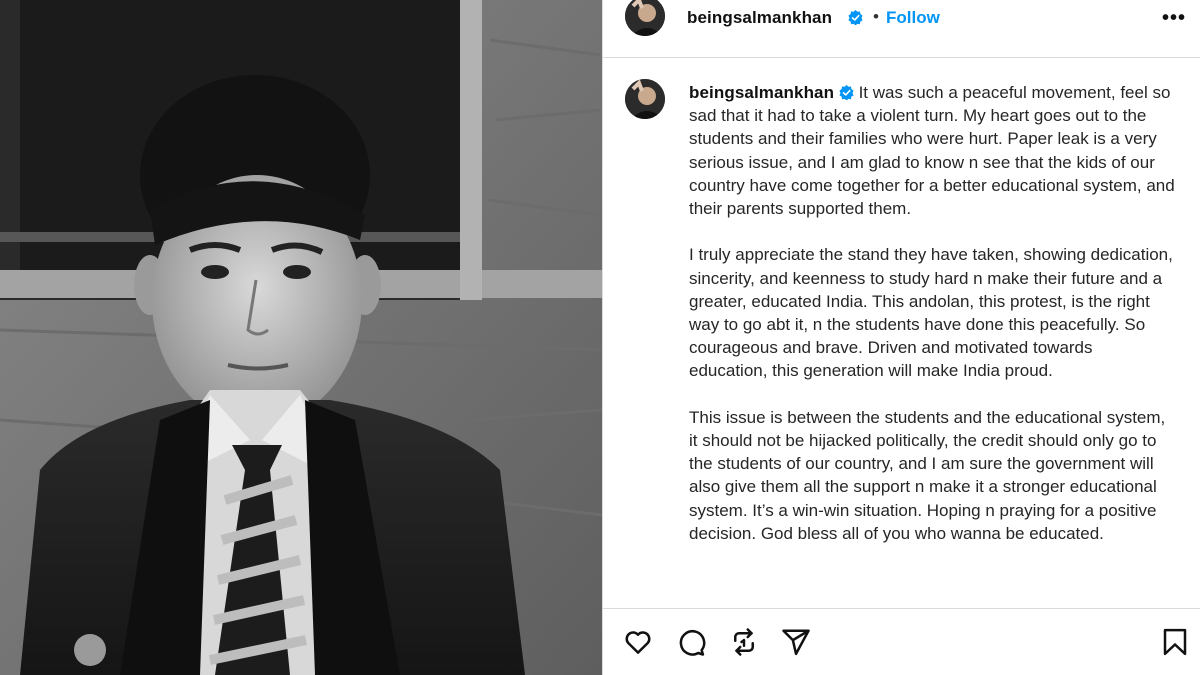 The image size is (1200, 675). I want to click on heart-icon, so click(638, 642).